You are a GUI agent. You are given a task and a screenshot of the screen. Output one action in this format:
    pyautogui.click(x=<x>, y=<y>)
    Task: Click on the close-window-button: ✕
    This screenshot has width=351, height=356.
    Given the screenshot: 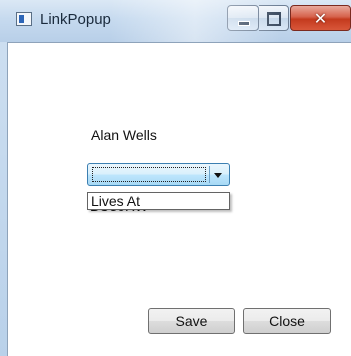 What is the action you would take?
    pyautogui.click(x=320, y=18)
    